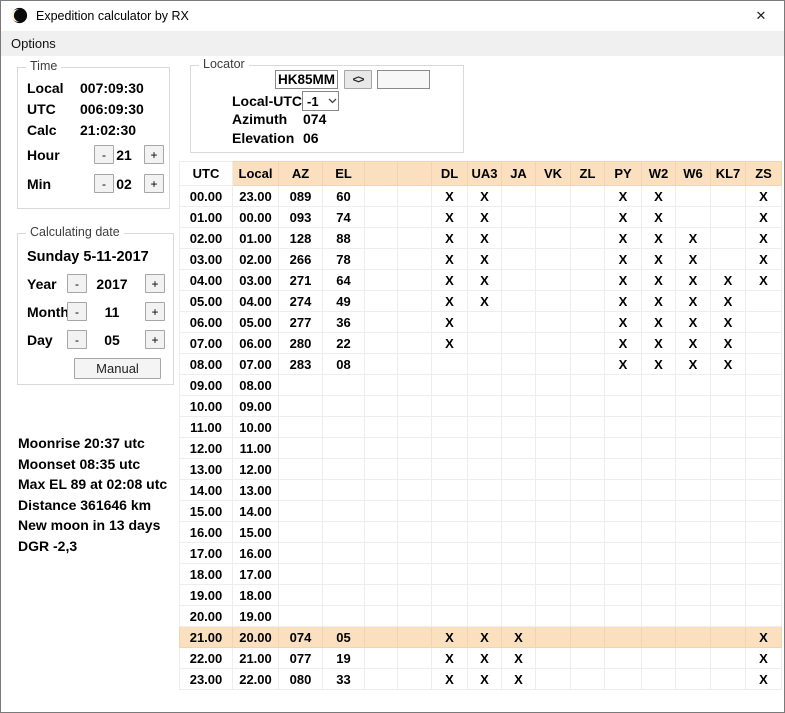  I want to click on table-row: 20.00 19.00, so click(480, 616).